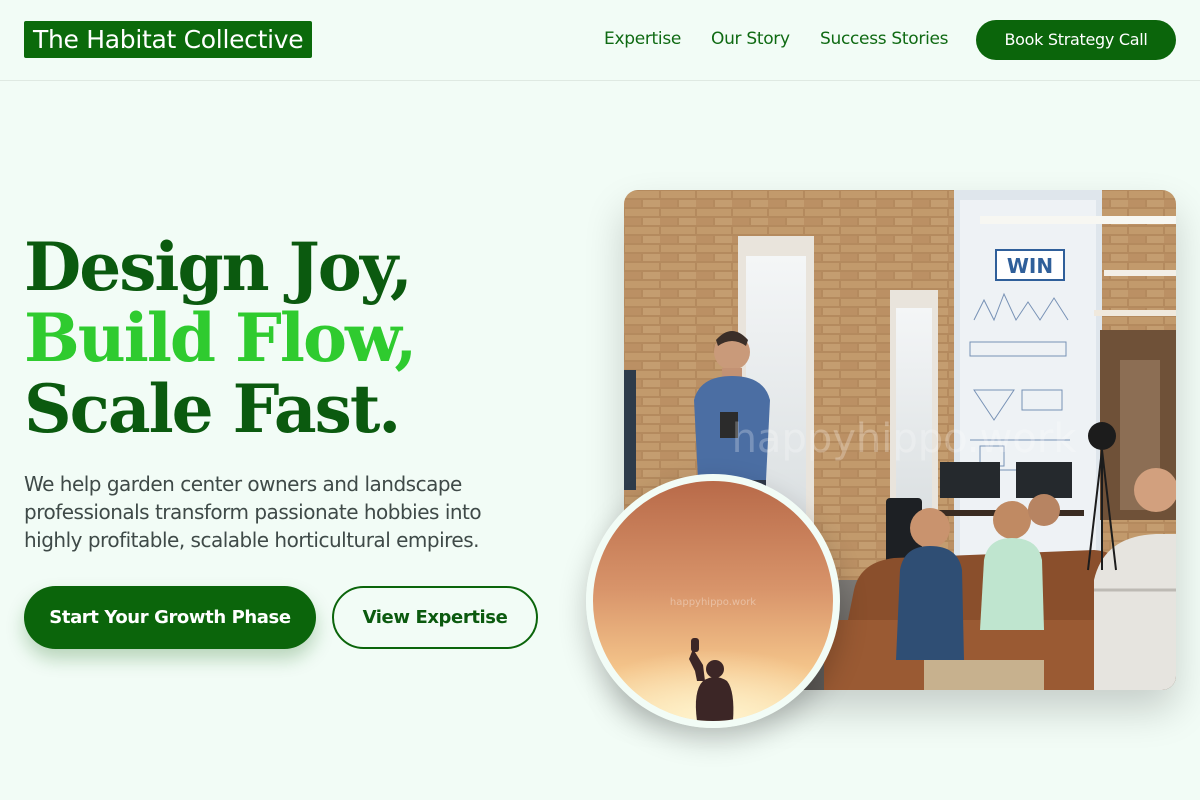 This screenshot has height=800, width=1200. What do you see at coordinates (435, 617) in the screenshot?
I see `view-expertise-button: View Expertise` at bounding box center [435, 617].